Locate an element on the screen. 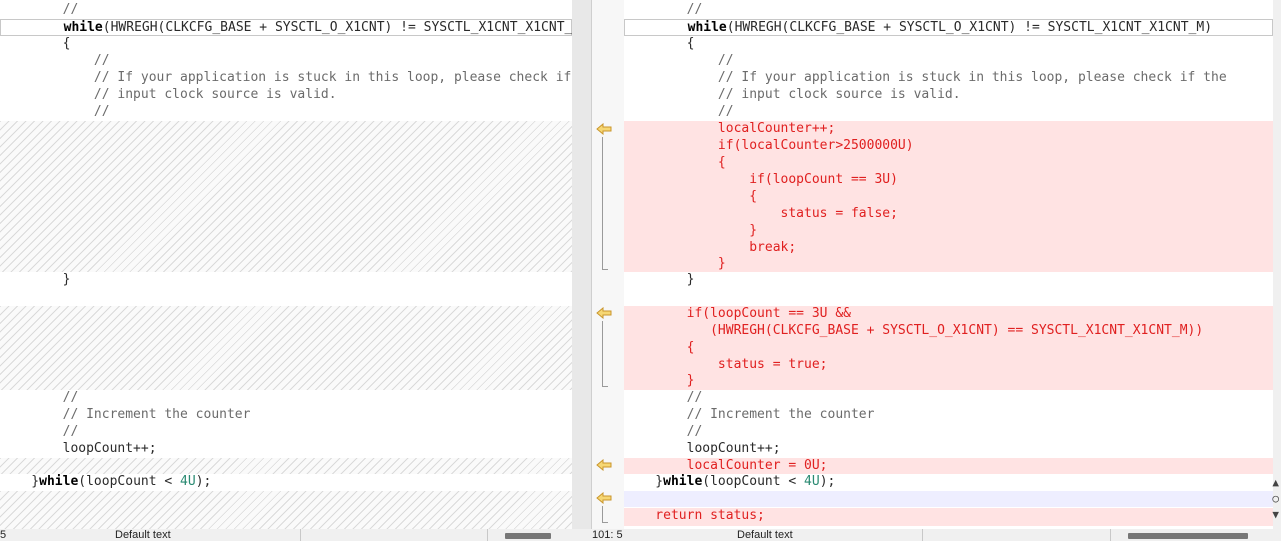  code-line-added: break; is located at coordinates (710, 247).